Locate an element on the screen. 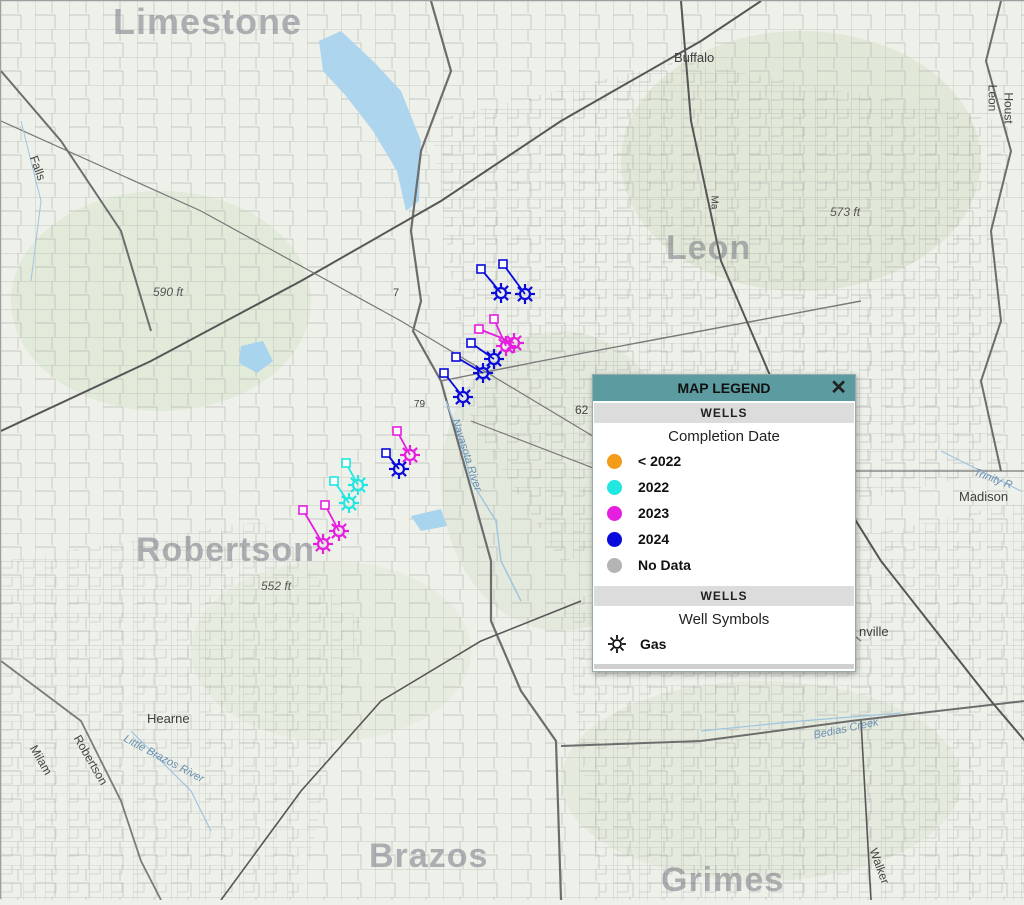 This screenshot has height=905, width=1024. legend-item-no-data: No Data is located at coordinates (724, 565).